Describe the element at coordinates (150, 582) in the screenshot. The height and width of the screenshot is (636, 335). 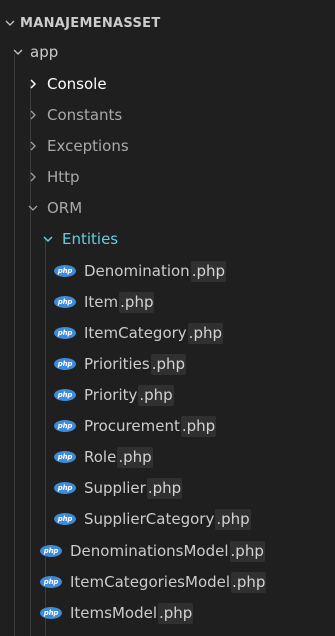
I see `file-name: ItemCategoriesModel` at that location.